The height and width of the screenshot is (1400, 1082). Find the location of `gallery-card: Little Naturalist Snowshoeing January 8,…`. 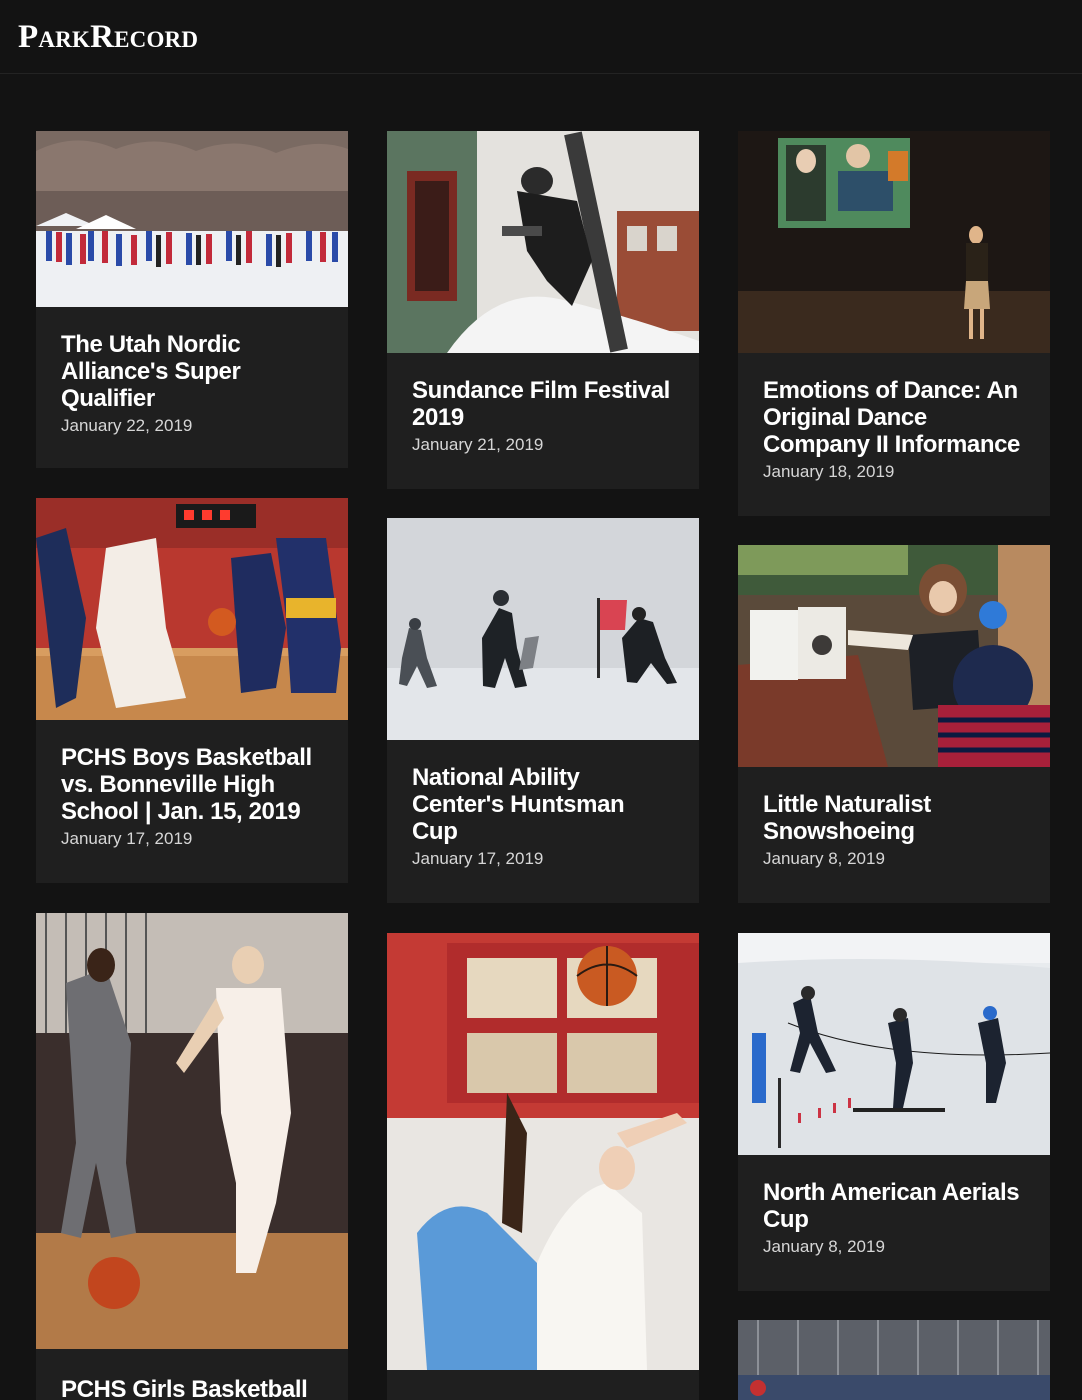

gallery-card: Little Naturalist Snowshoeing January 8,… is located at coordinates (894, 724).